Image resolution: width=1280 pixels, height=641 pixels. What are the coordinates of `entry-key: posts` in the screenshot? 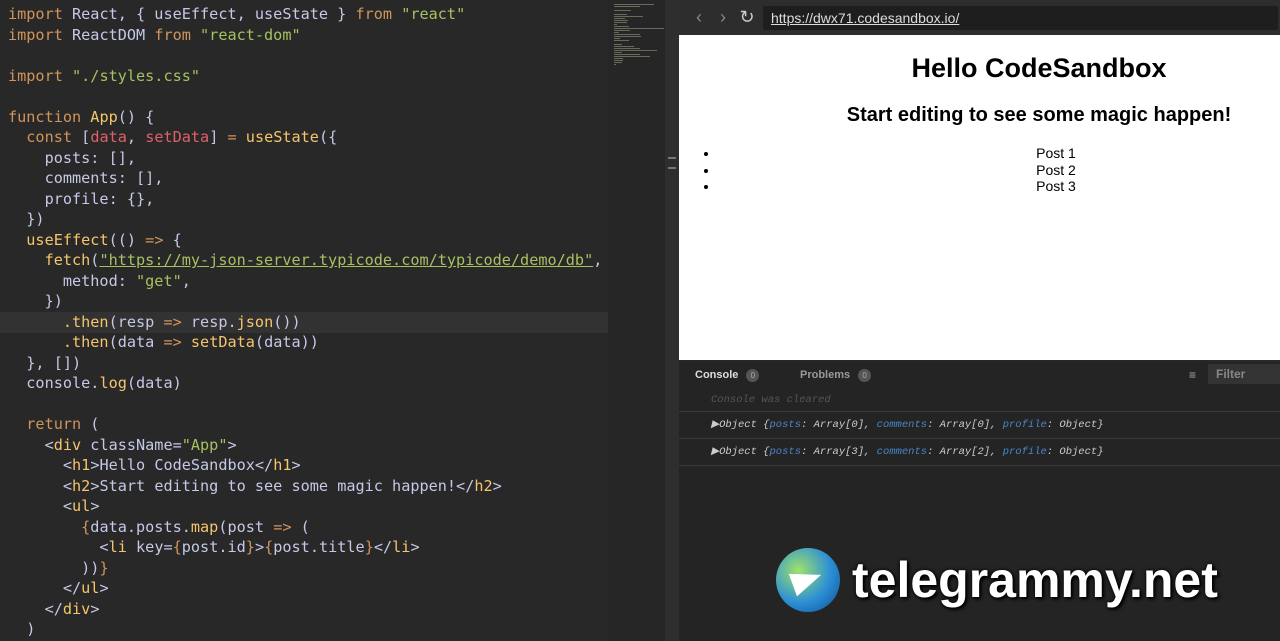 It's located at (785, 452).